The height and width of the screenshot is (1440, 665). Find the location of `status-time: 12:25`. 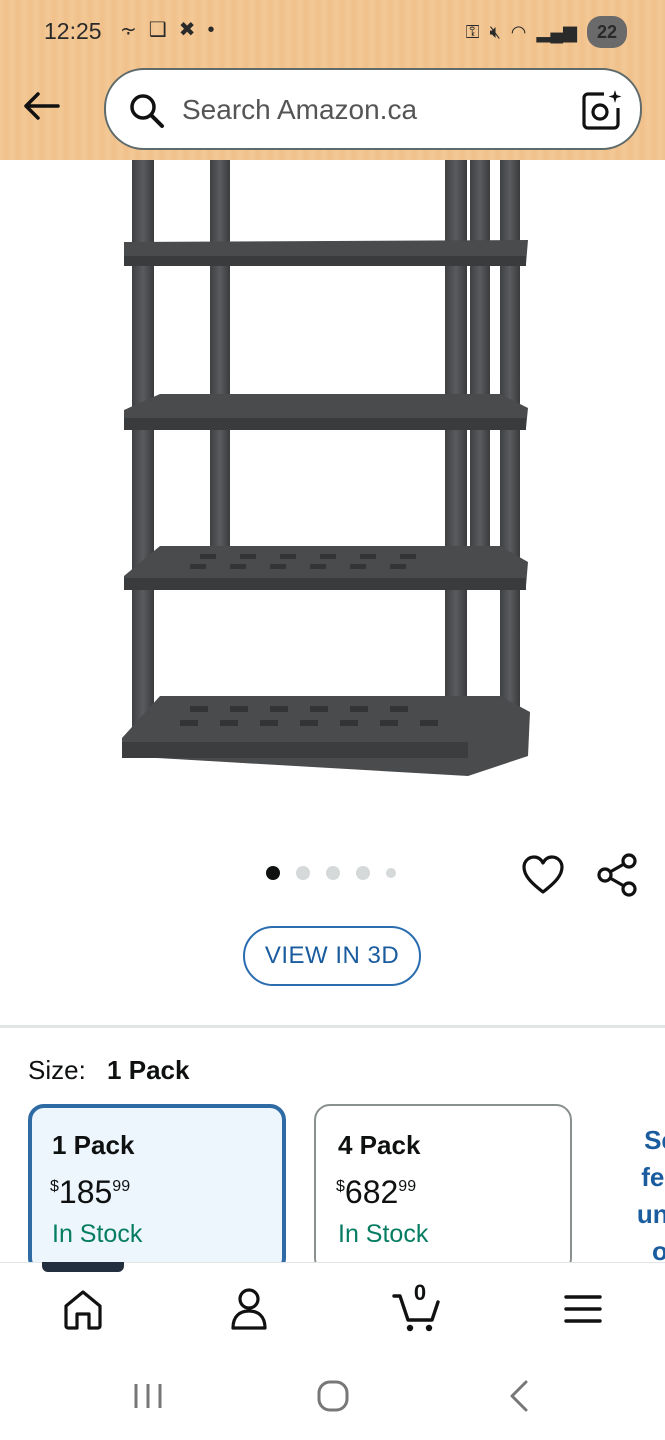

status-time: 12:25 is located at coordinates (73, 31).